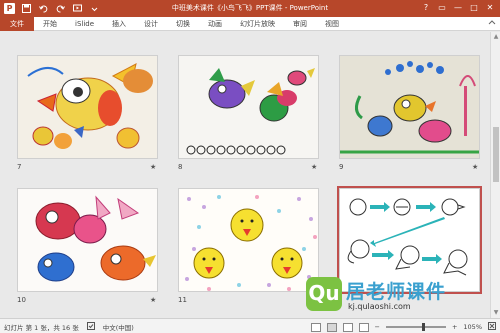 The image size is (500, 333). I want to click on language-status: 中文(中国), so click(118, 327).